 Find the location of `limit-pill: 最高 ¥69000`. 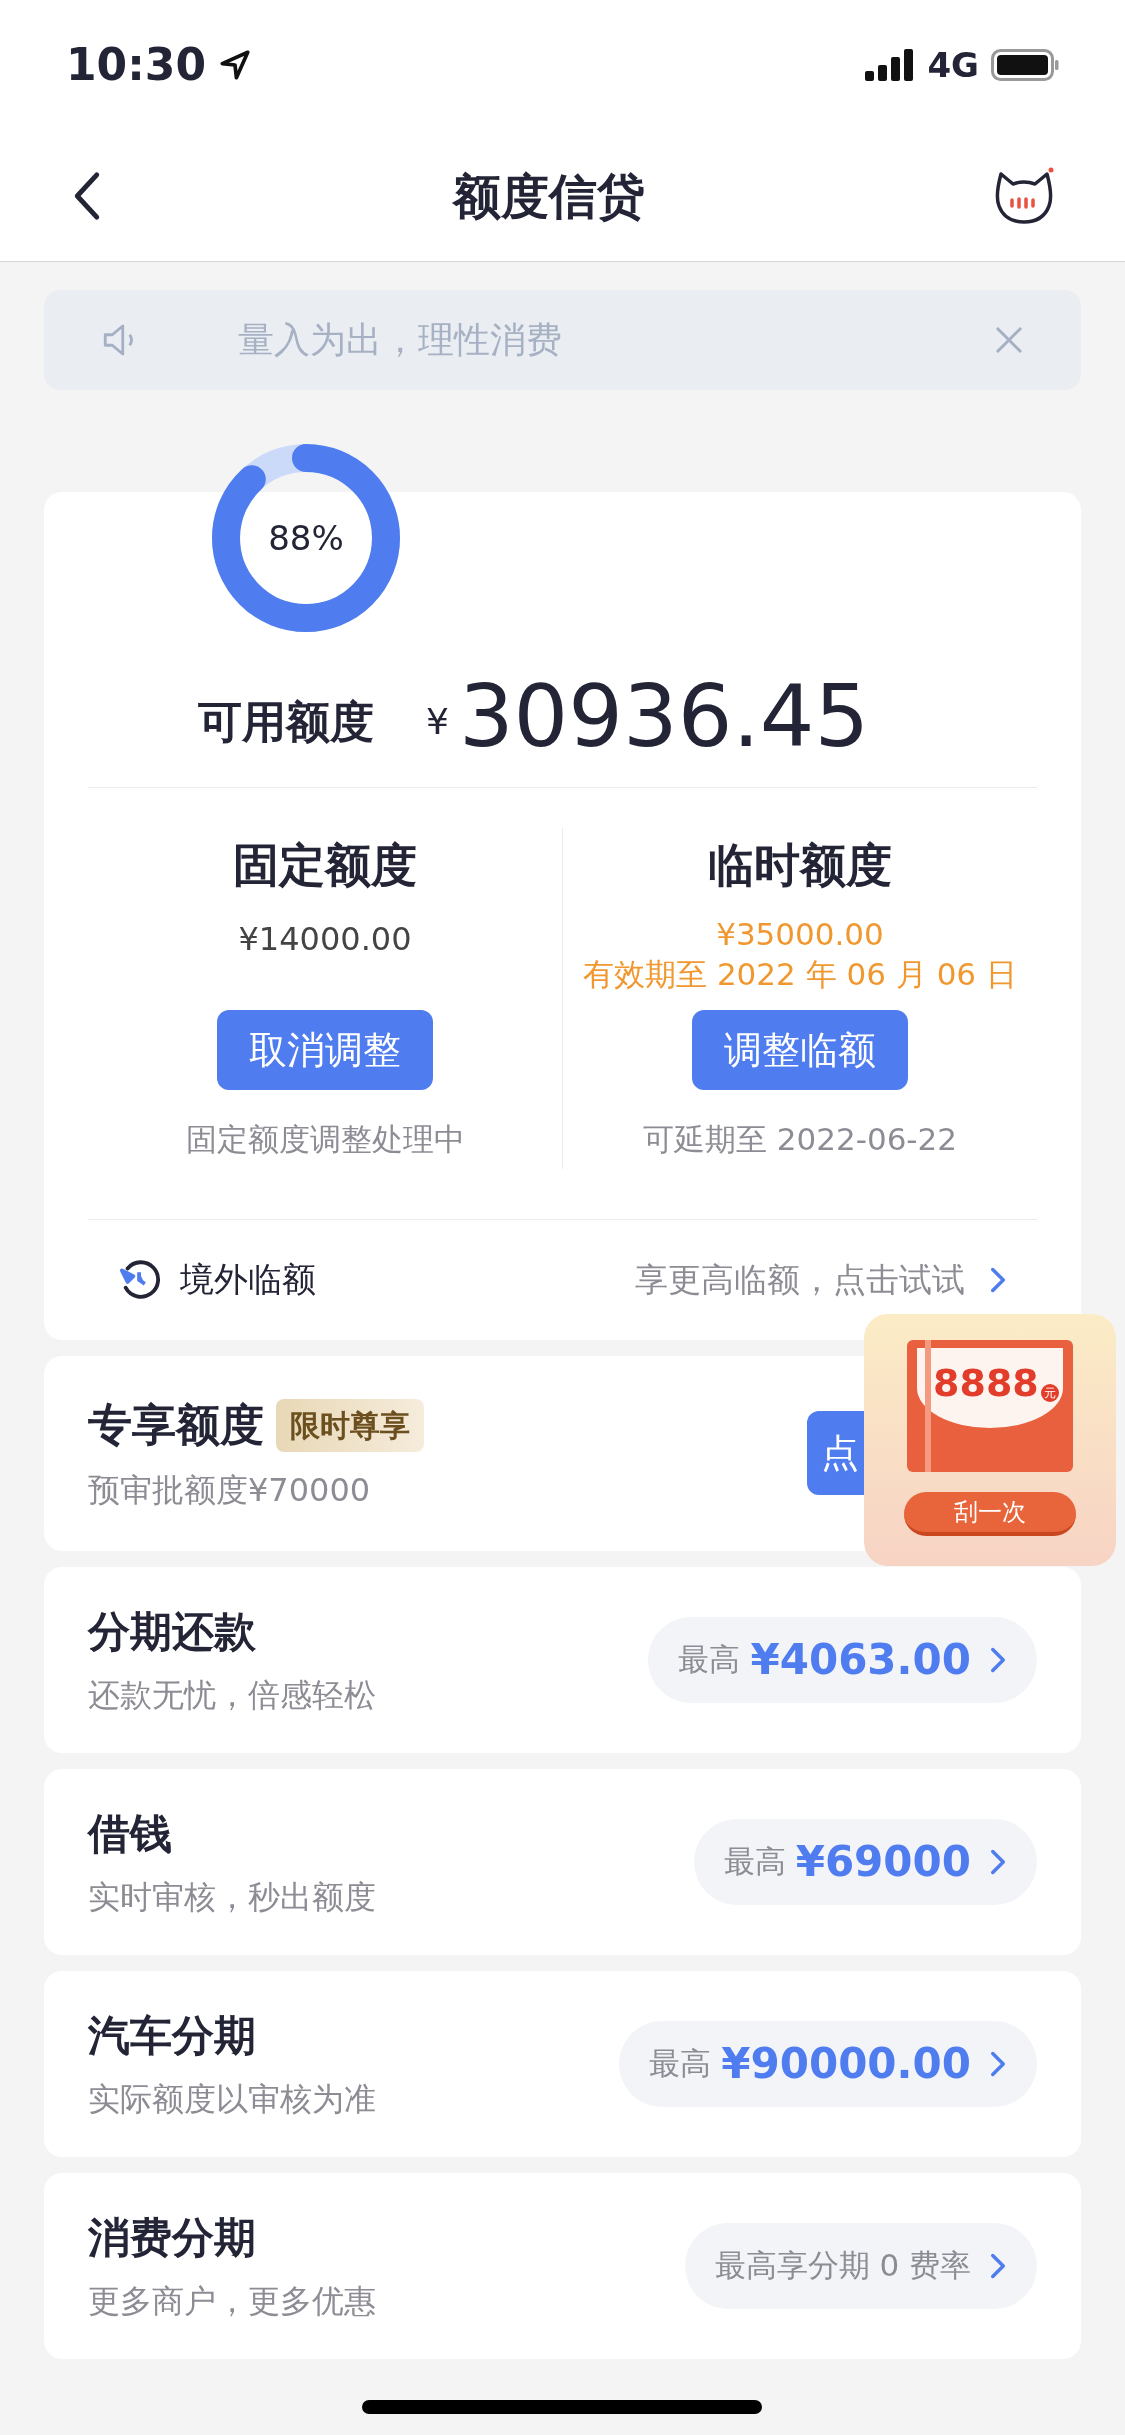

limit-pill: 最高 ¥69000 is located at coordinates (865, 1861).